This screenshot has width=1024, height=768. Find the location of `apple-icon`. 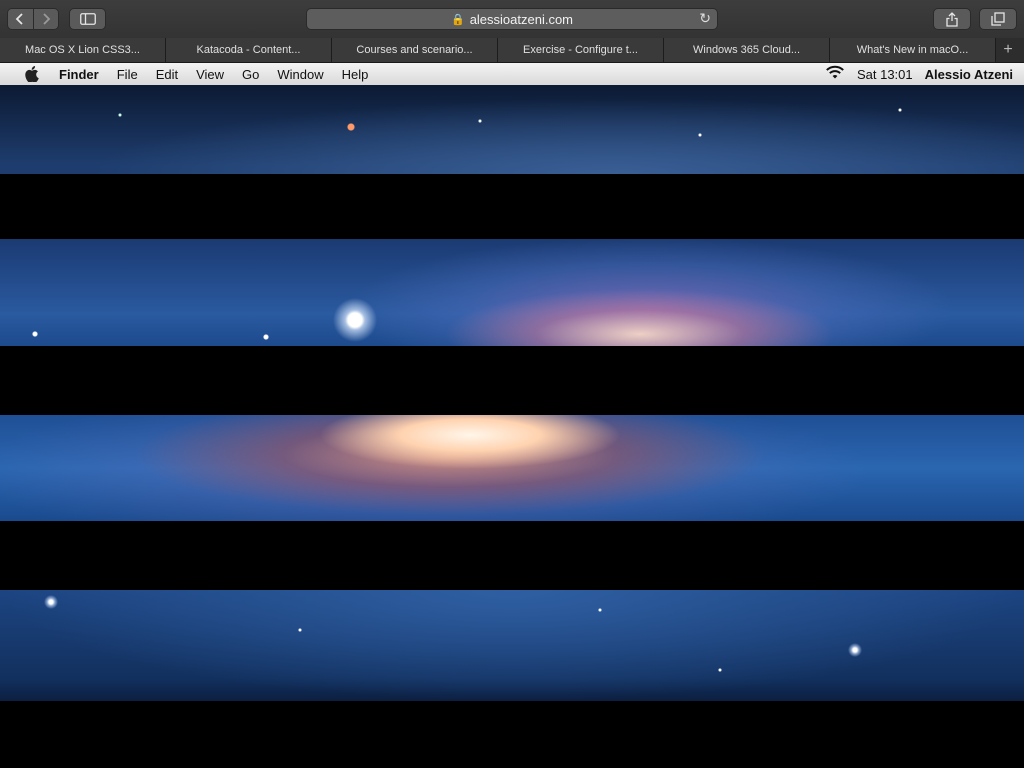

apple-icon is located at coordinates (32, 74).